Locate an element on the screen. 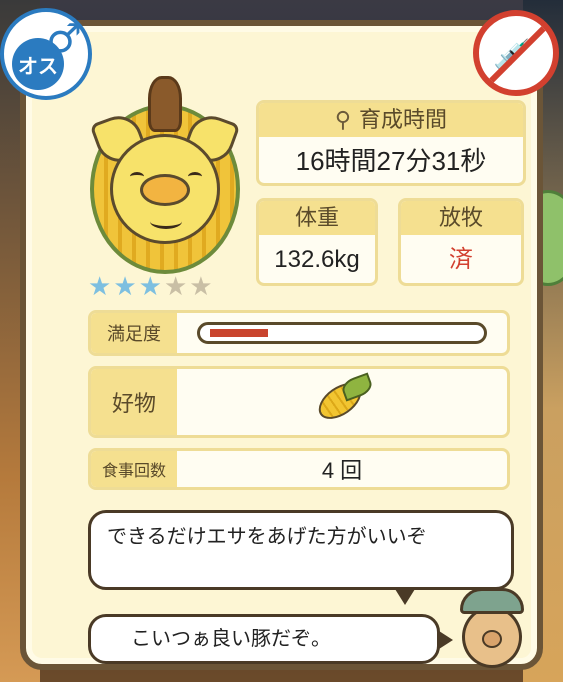 This screenshot has height=682, width=563. weight-panel: 体重 132.6kg is located at coordinates (317, 242).